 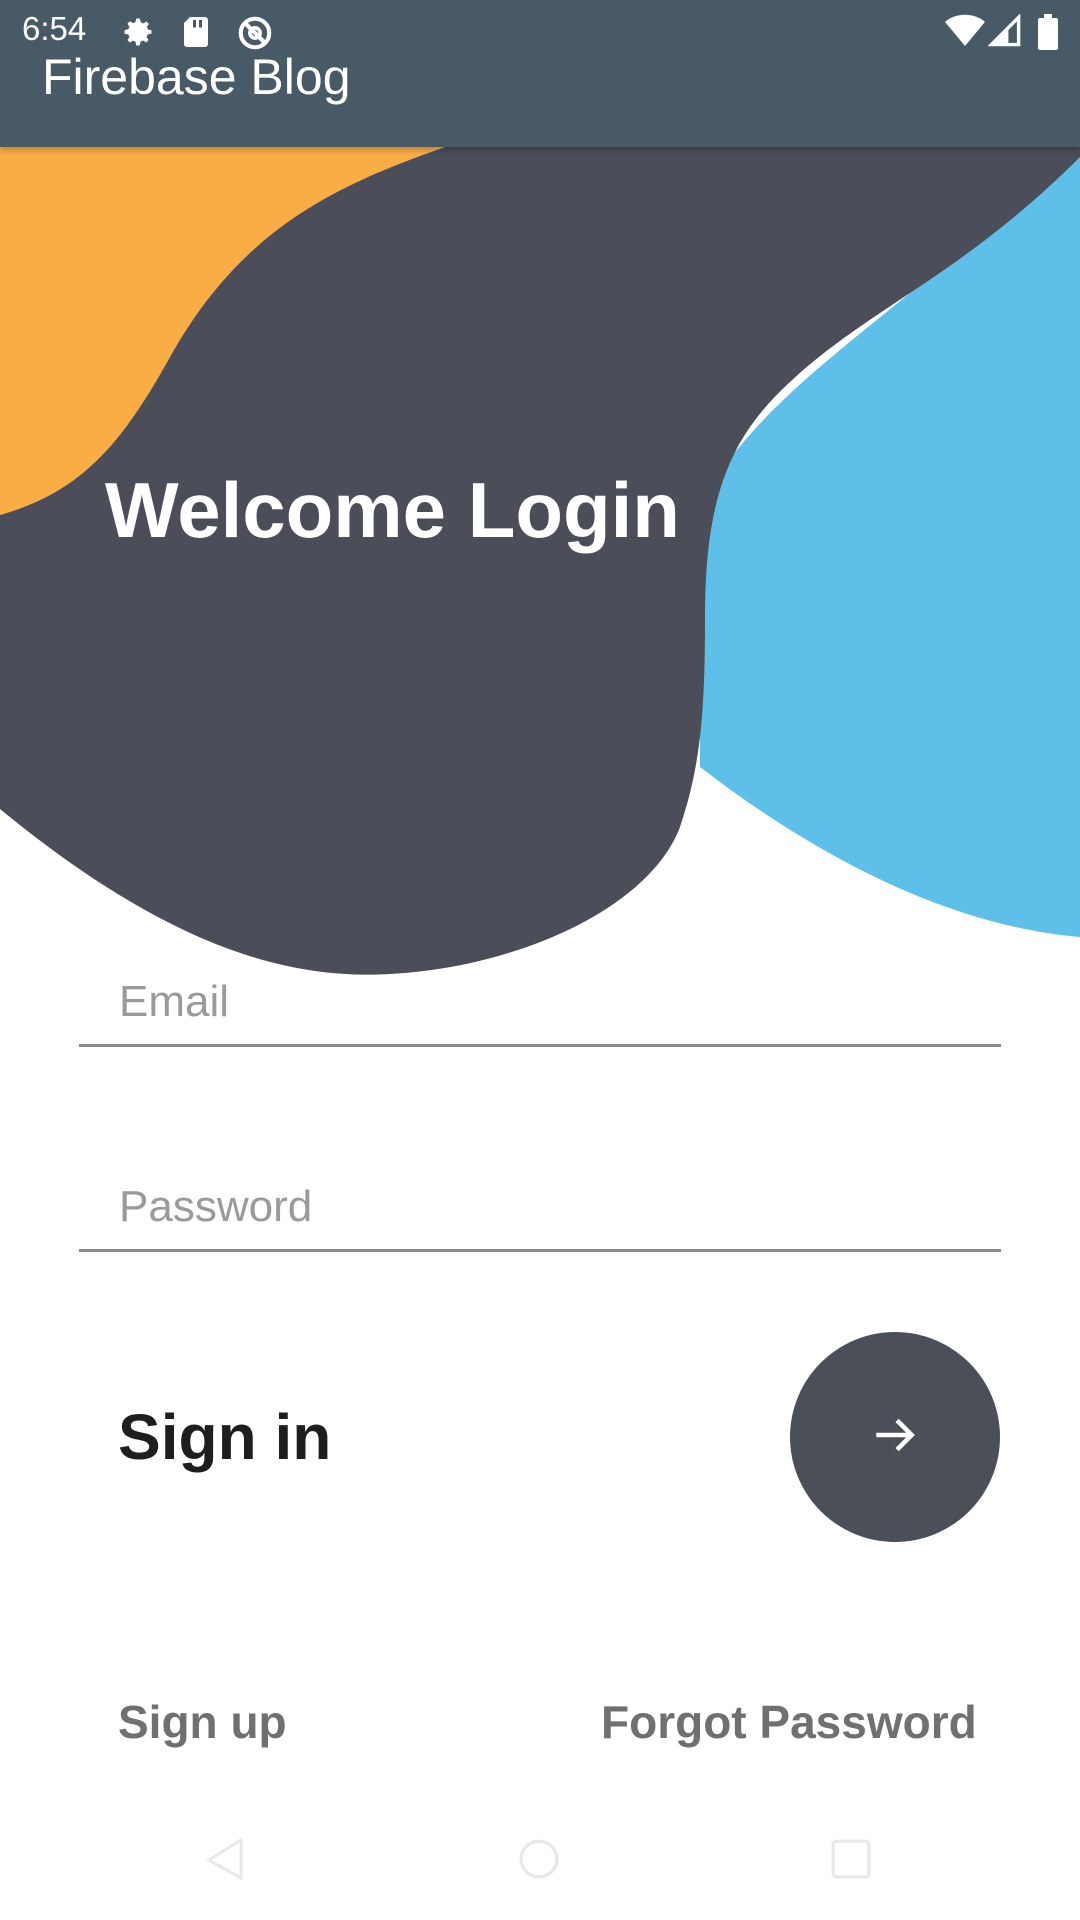 I want to click on email-input, so click(x=540, y=992).